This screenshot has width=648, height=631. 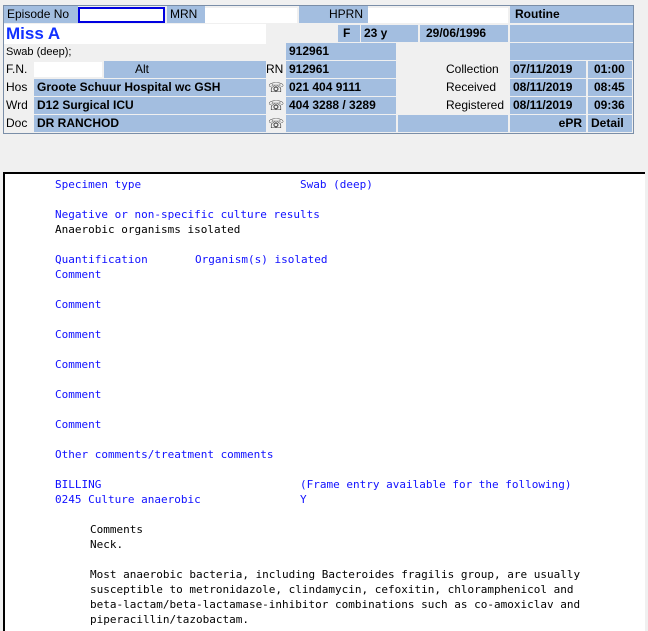 What do you see at coordinates (214, 69) in the screenshot?
I see `alt-value` at bounding box center [214, 69].